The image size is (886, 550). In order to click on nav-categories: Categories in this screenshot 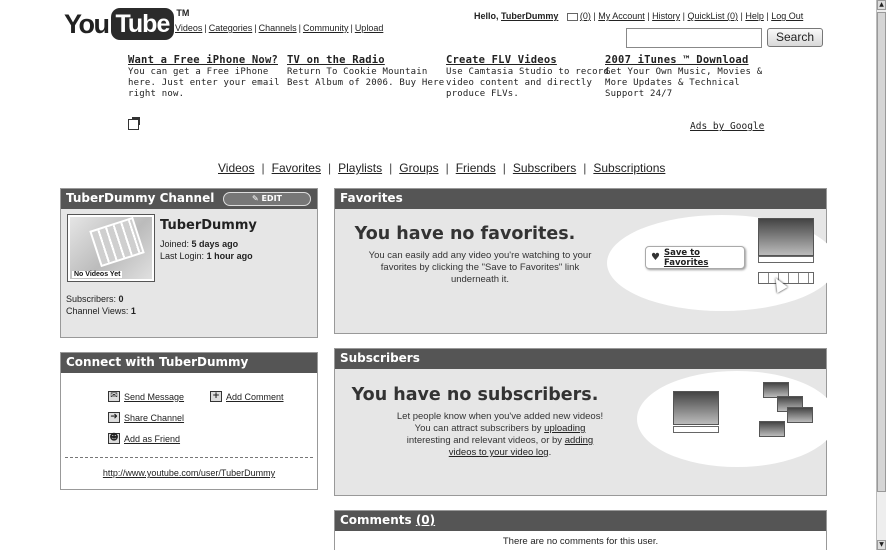, I will do `click(231, 28)`.